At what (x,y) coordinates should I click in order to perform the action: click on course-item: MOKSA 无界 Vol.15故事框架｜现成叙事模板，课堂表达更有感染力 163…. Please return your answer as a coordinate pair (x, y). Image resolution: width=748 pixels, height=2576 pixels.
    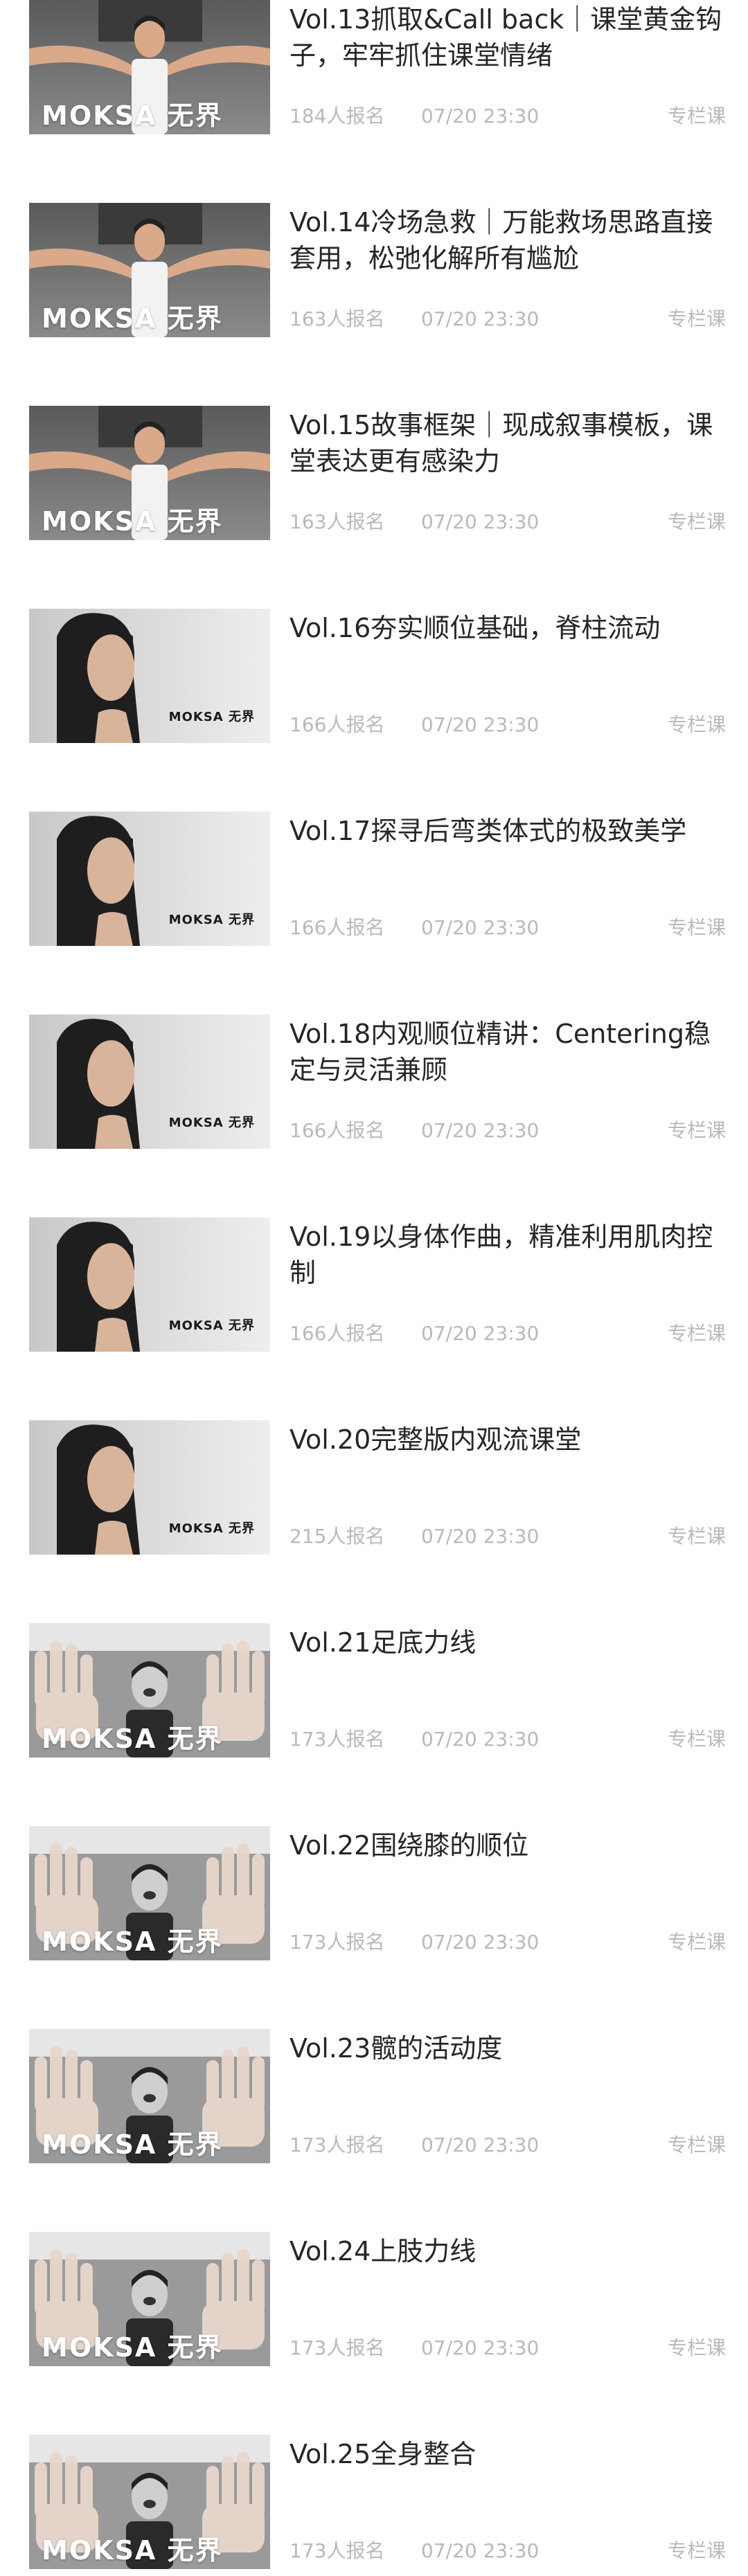
    Looking at the image, I should click on (374, 473).